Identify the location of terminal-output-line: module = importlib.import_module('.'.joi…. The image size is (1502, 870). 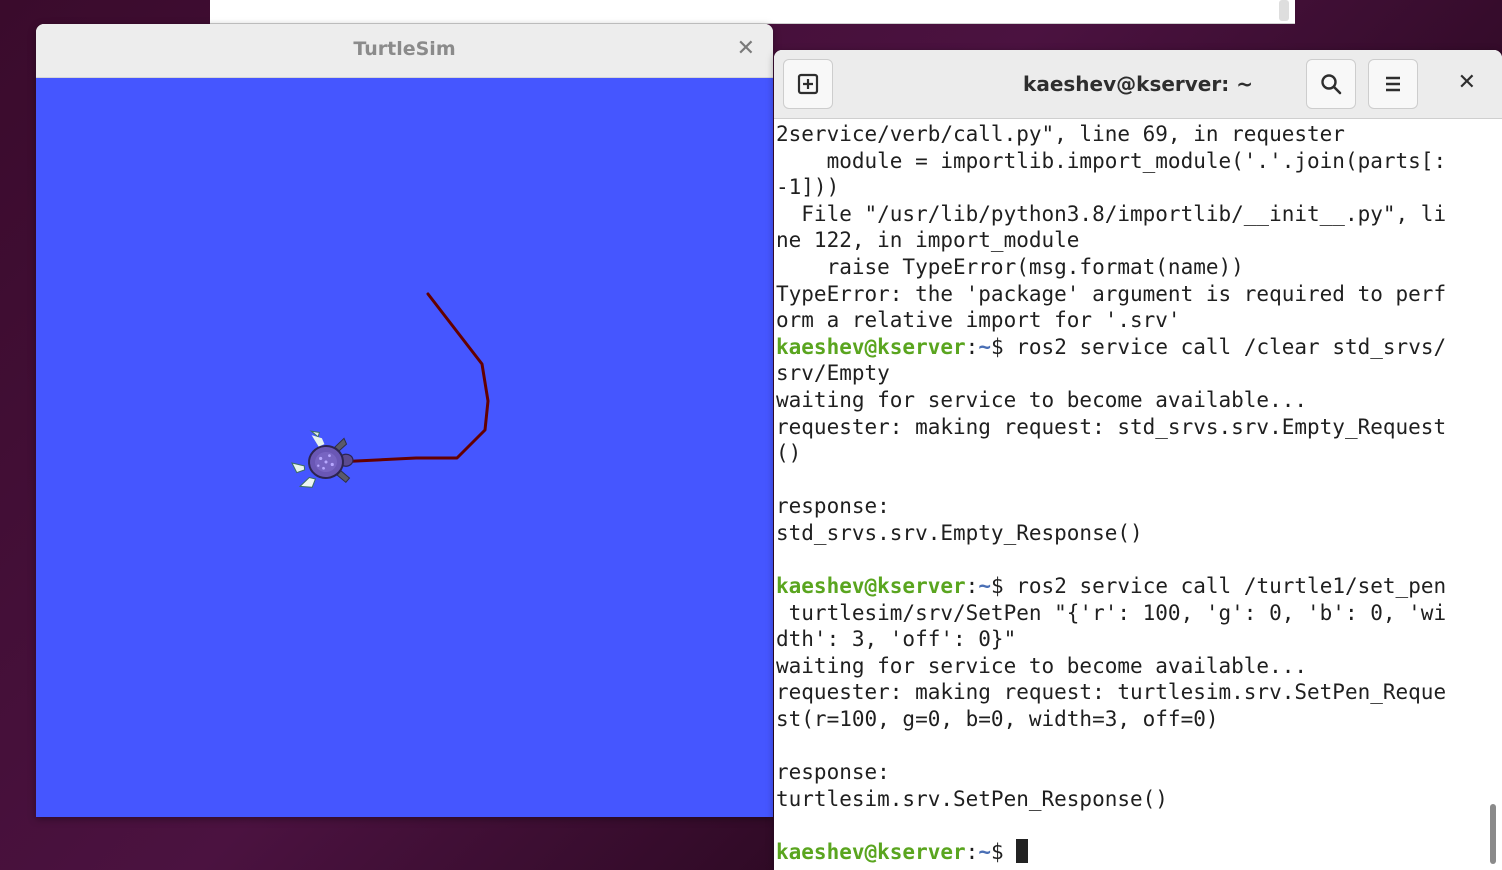
(1111, 160).